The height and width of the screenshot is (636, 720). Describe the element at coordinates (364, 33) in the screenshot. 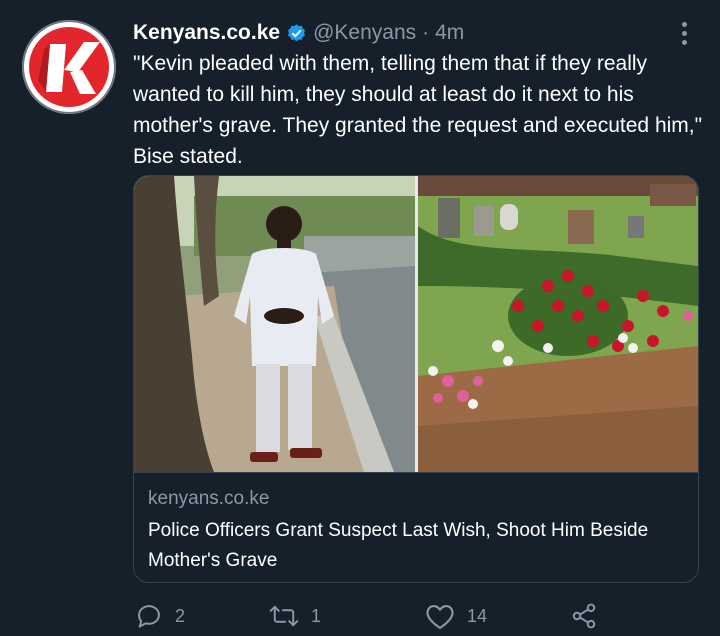

I see `author-handle: @Kenyans` at that location.